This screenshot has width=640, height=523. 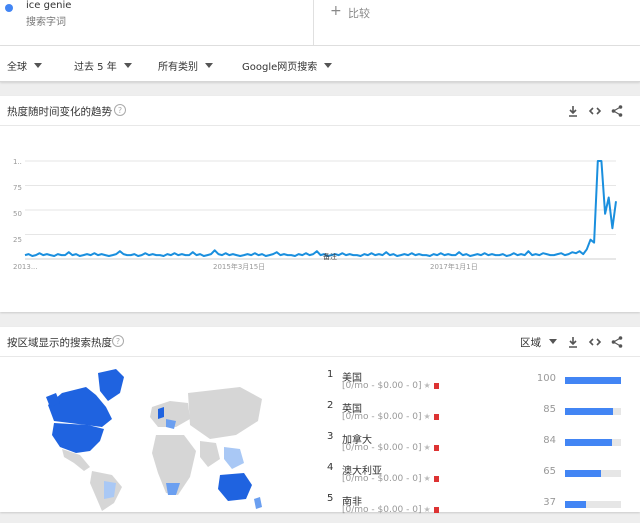 I want to click on card-header: 热度随时间变化的趋势 ?, so click(x=320, y=111).